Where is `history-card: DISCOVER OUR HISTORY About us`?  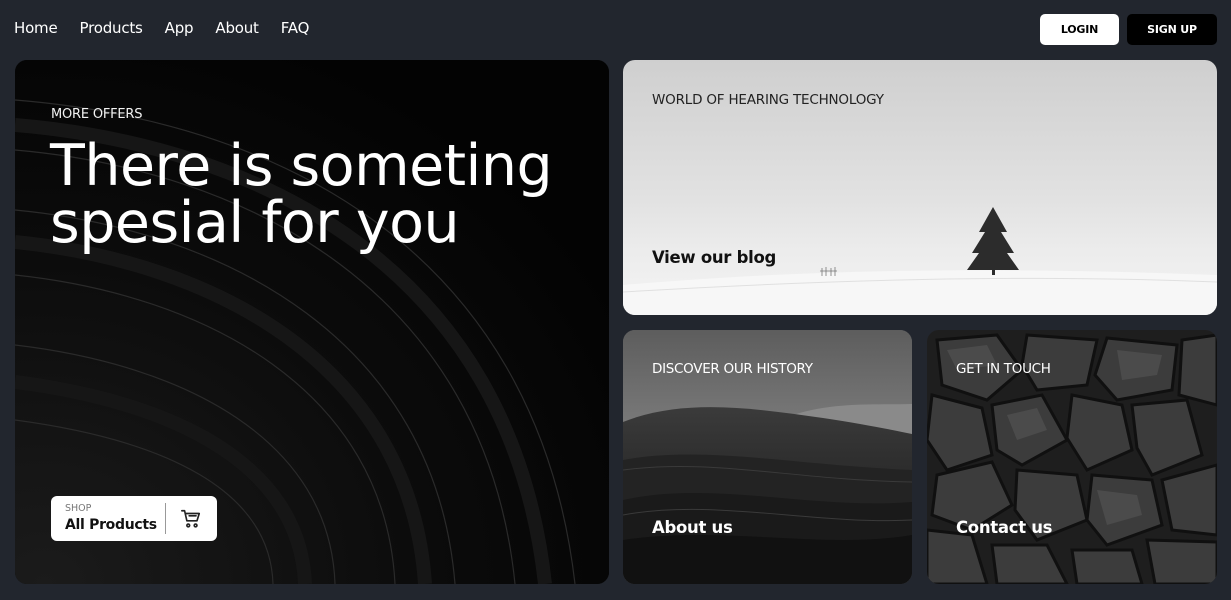 history-card: DISCOVER OUR HISTORY About us is located at coordinates (767, 457).